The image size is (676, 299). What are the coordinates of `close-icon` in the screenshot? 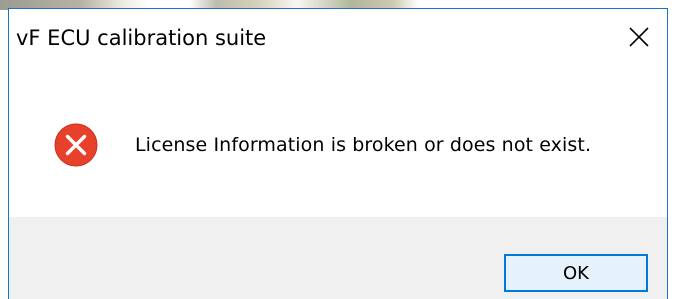 It's located at (639, 37).